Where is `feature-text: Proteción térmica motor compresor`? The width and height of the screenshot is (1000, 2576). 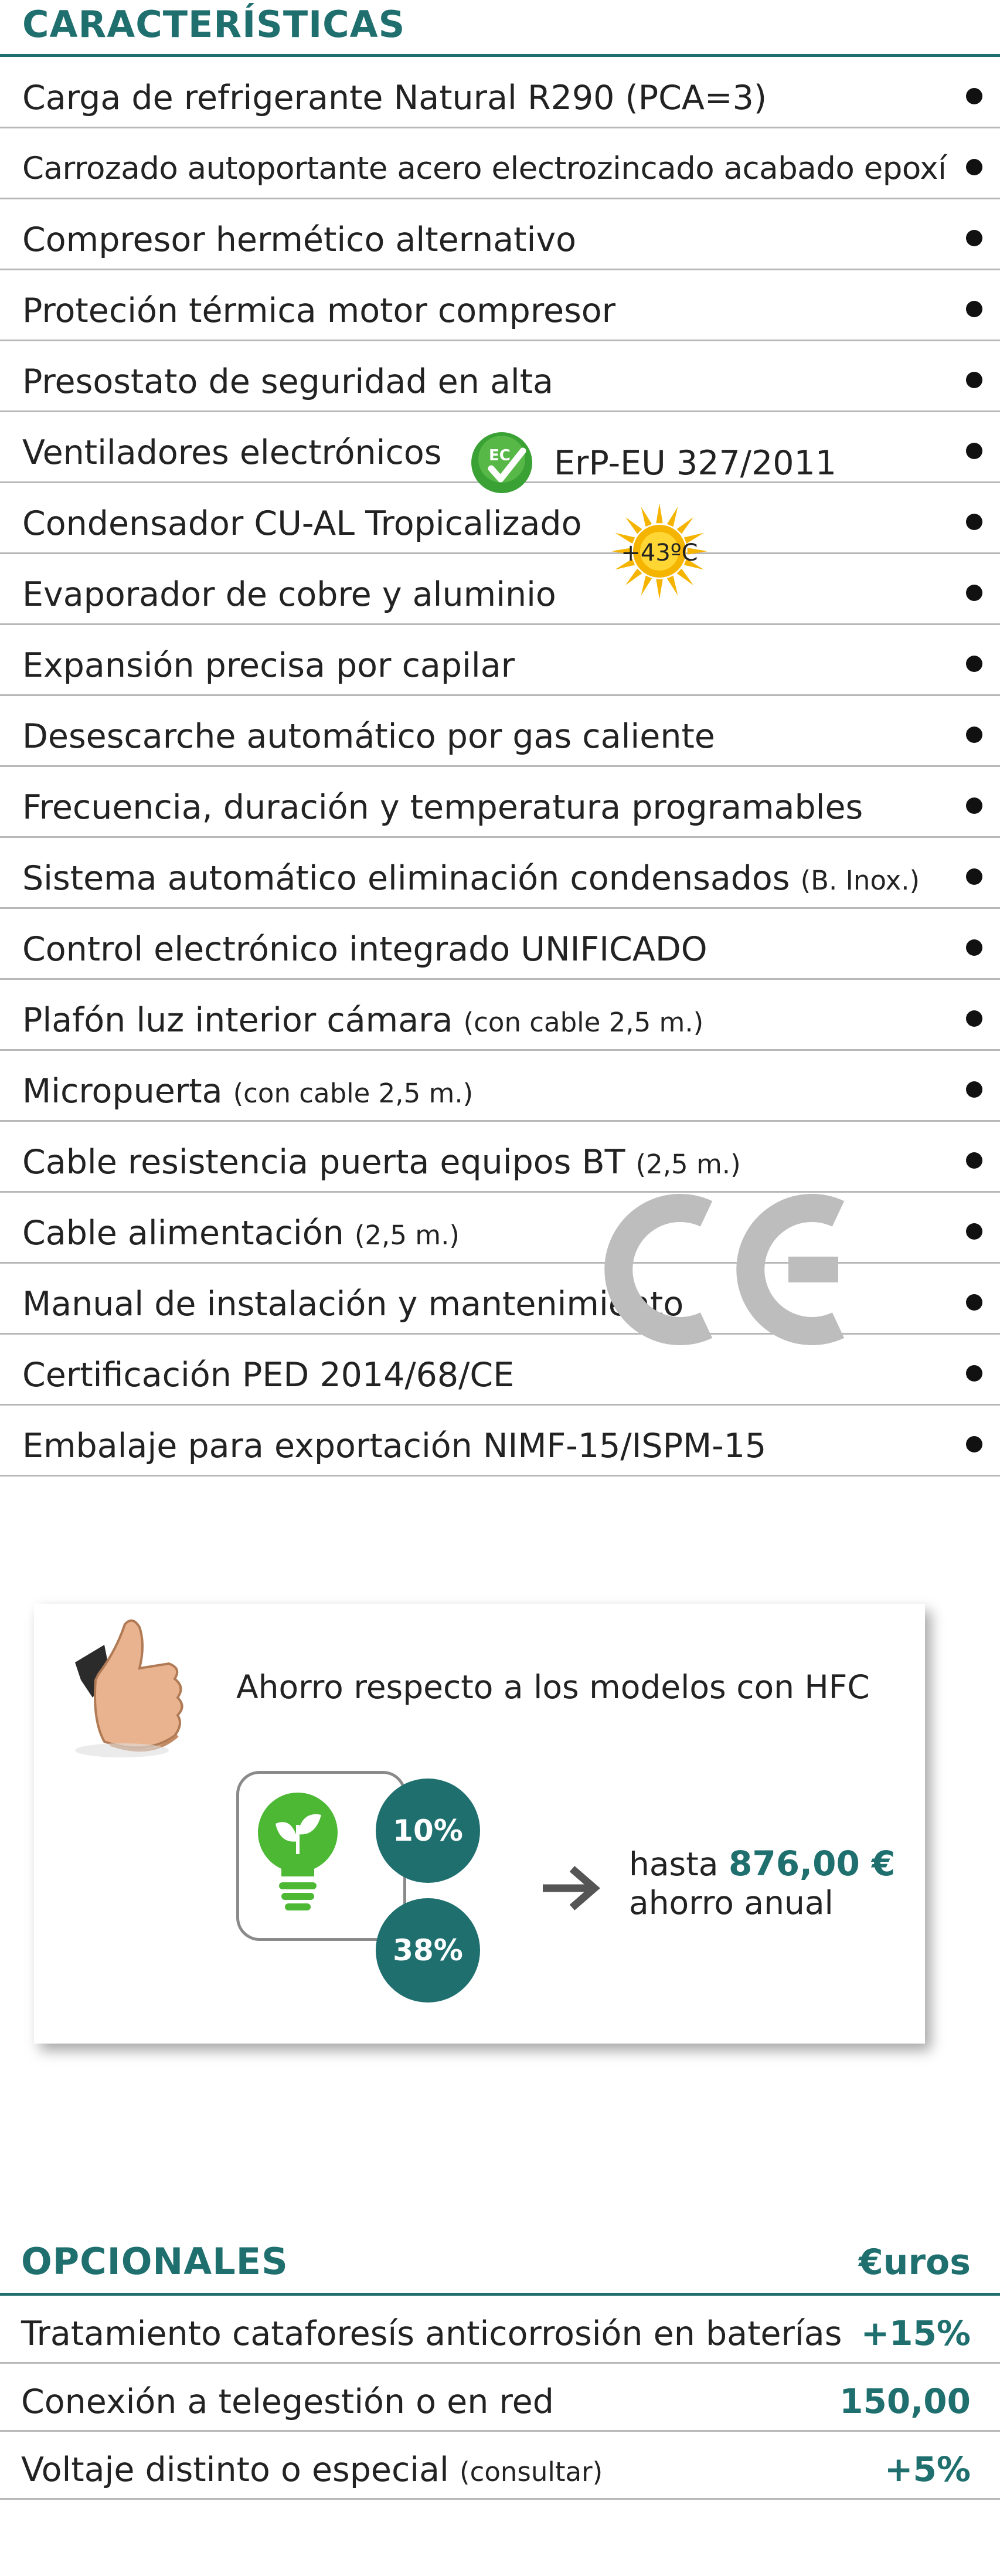
feature-text: Proteción térmica motor compresor is located at coordinates (319, 310).